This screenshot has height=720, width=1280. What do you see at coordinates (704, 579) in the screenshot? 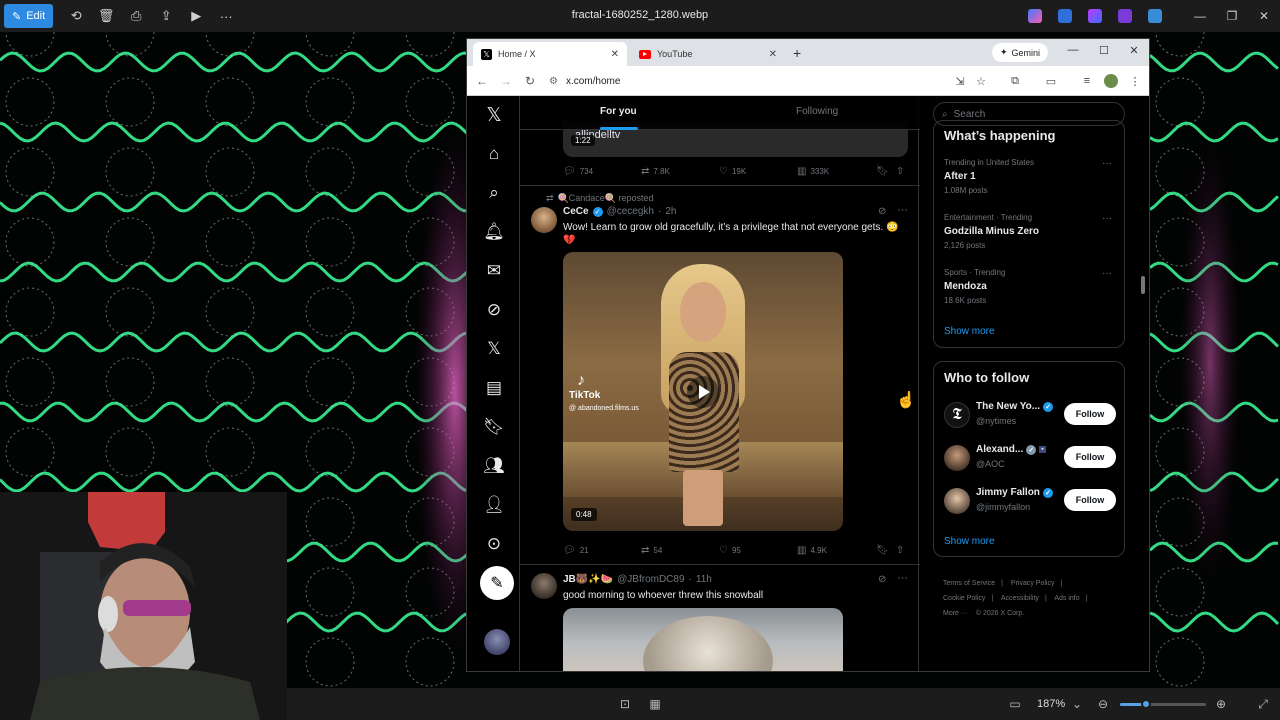
I see `post-time: 11h` at bounding box center [704, 579].